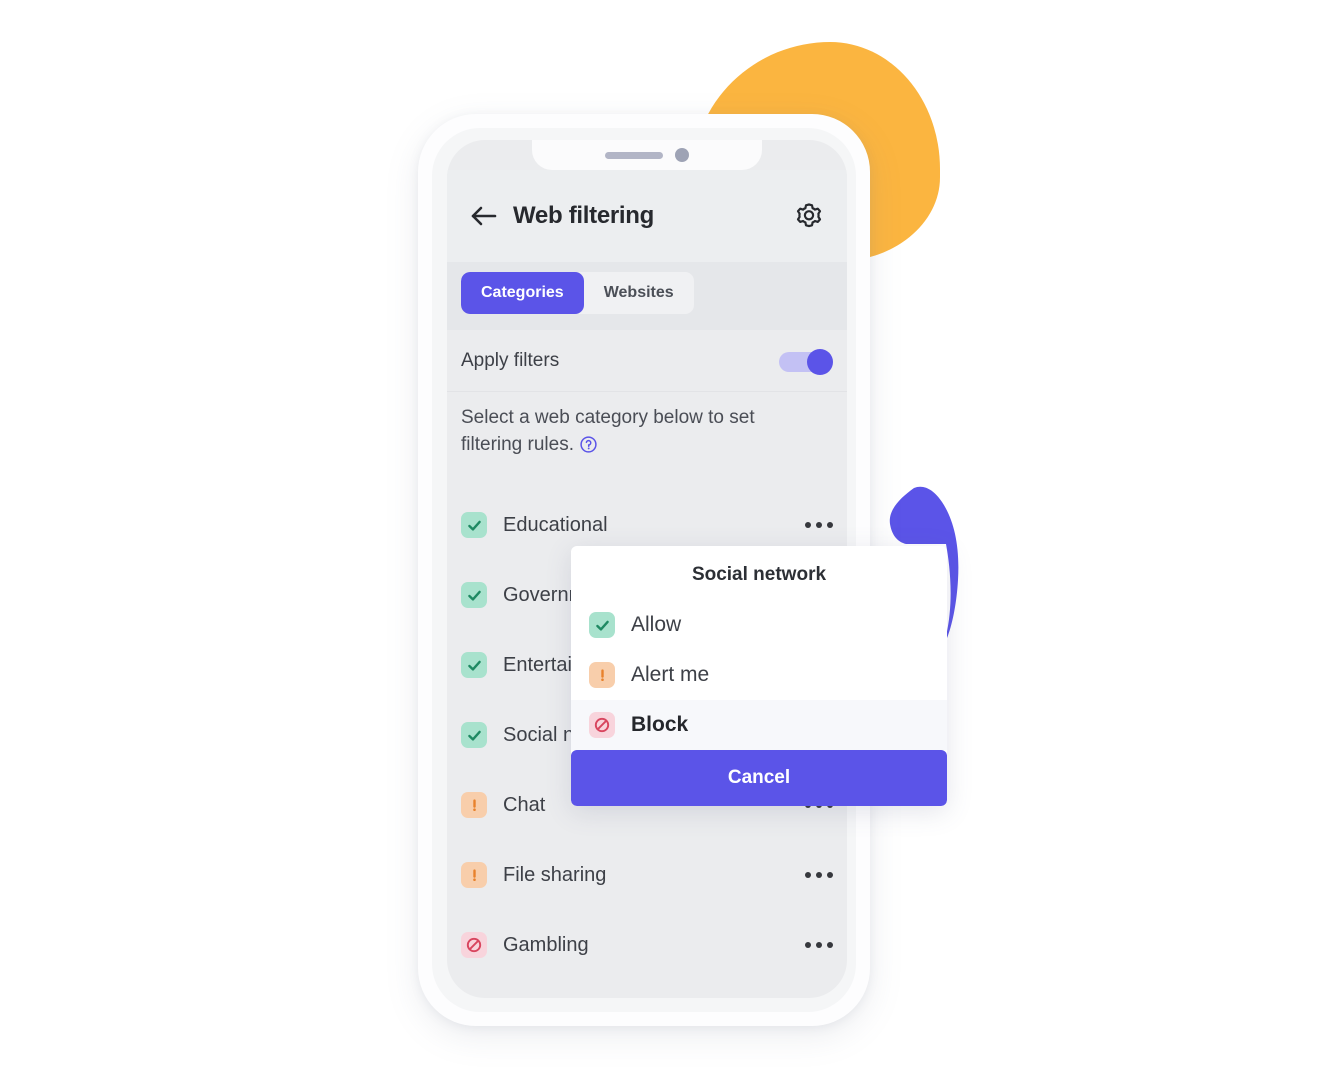 The image size is (1333, 1080). I want to click on tab-bar: Categories Websites, so click(647, 296).